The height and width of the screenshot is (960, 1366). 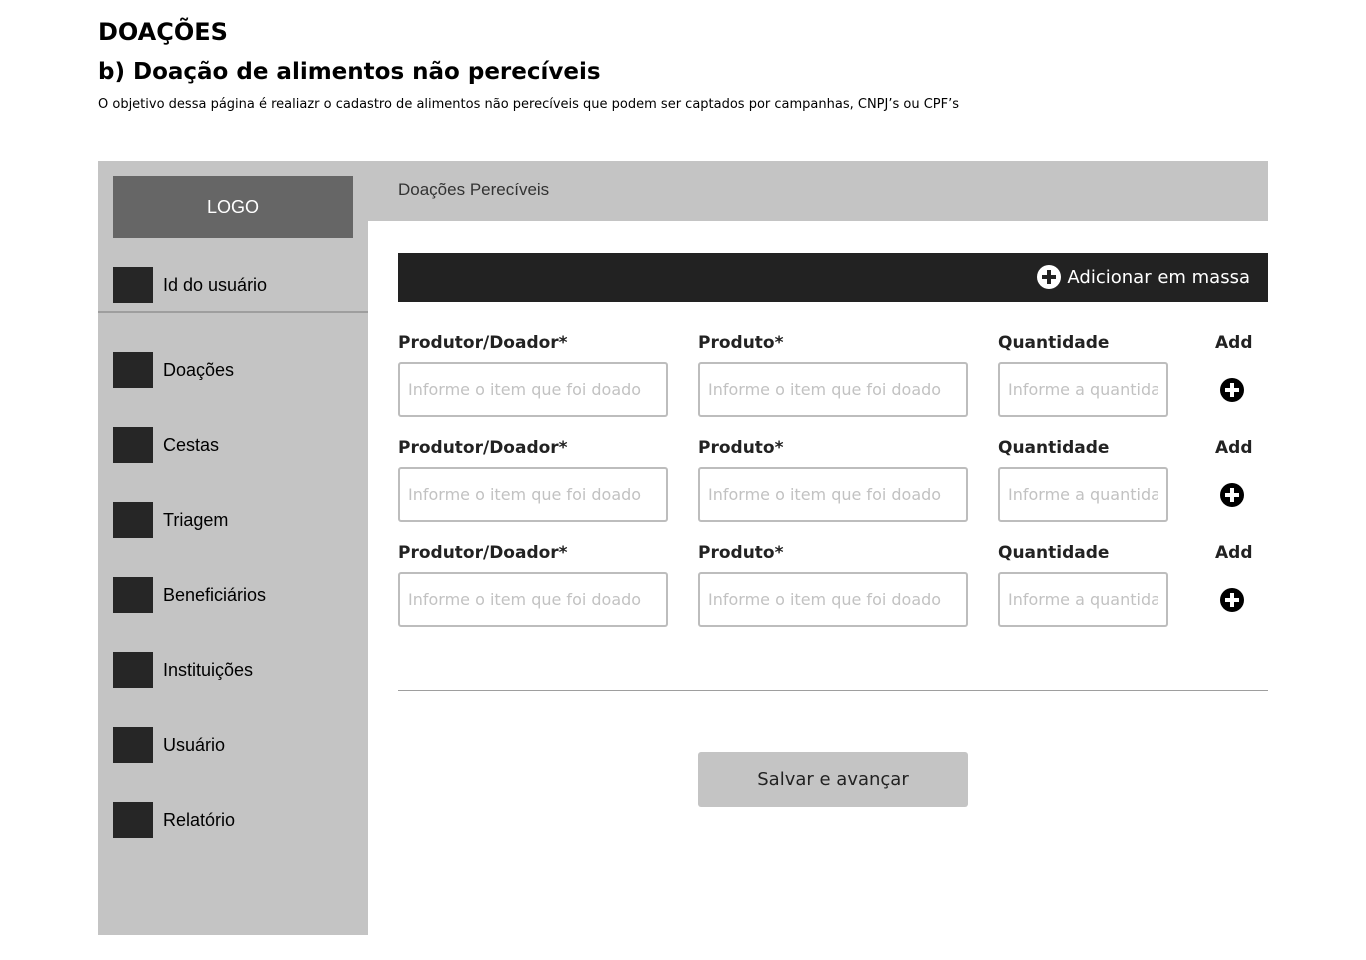 What do you see at coordinates (194, 744) in the screenshot?
I see `sidebar-item-label: Usuário` at bounding box center [194, 744].